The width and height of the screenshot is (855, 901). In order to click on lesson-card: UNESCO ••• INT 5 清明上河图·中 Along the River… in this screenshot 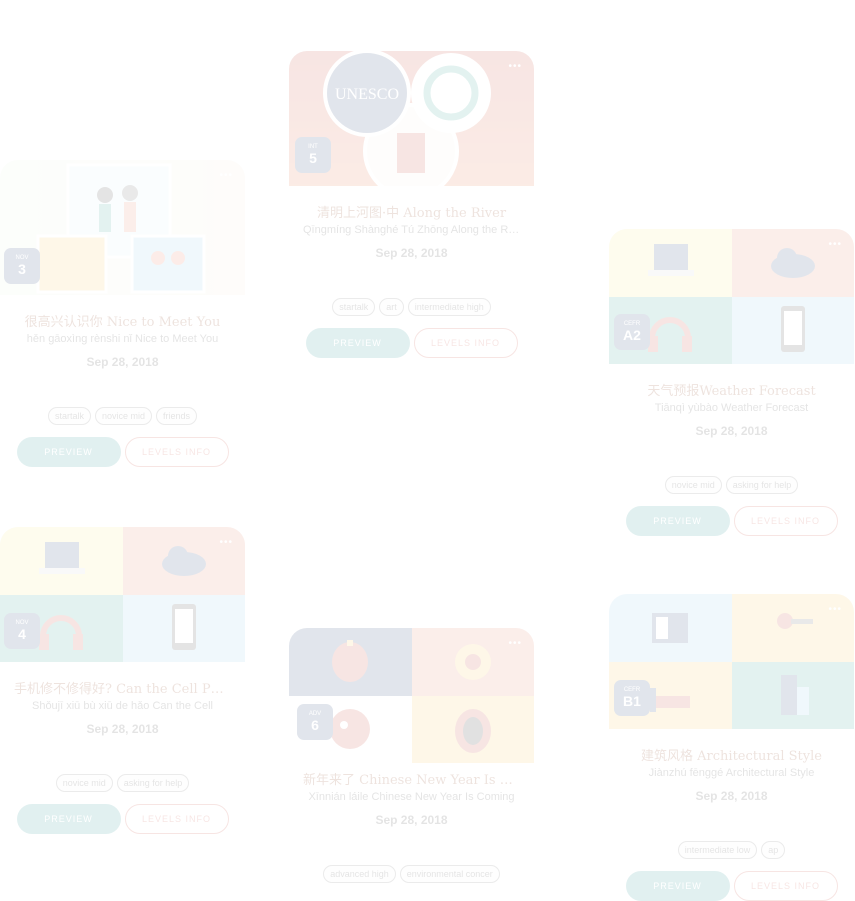, I will do `click(411, 204)`.